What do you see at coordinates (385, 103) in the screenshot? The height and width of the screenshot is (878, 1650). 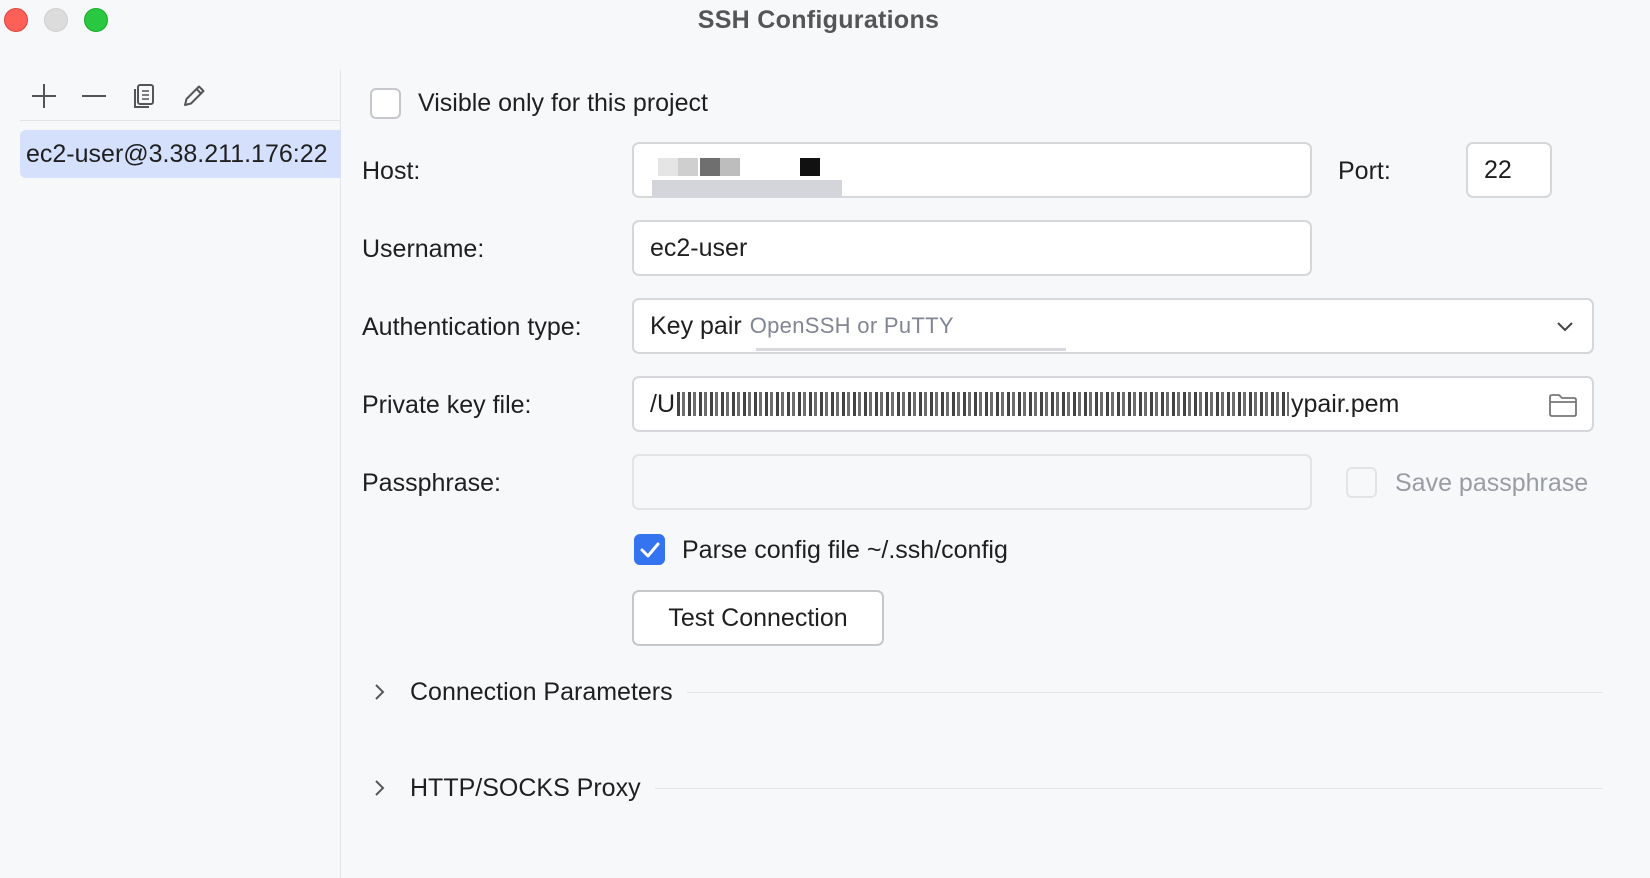 I see `visible-only-checkbox` at bounding box center [385, 103].